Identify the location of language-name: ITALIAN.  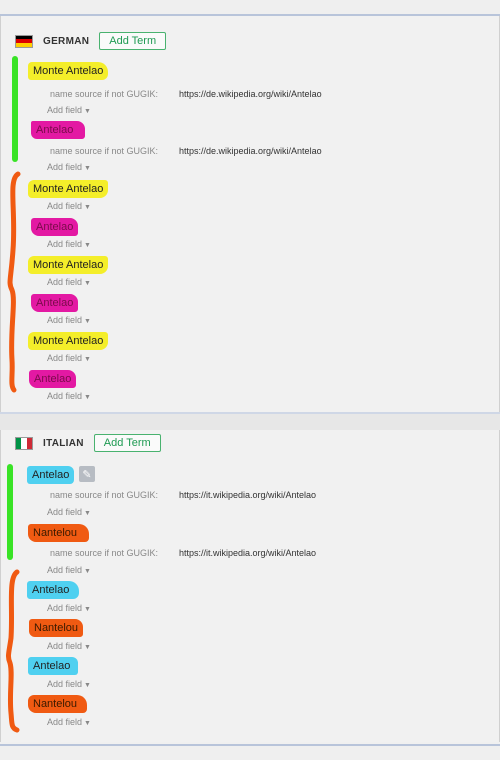
(63, 443).